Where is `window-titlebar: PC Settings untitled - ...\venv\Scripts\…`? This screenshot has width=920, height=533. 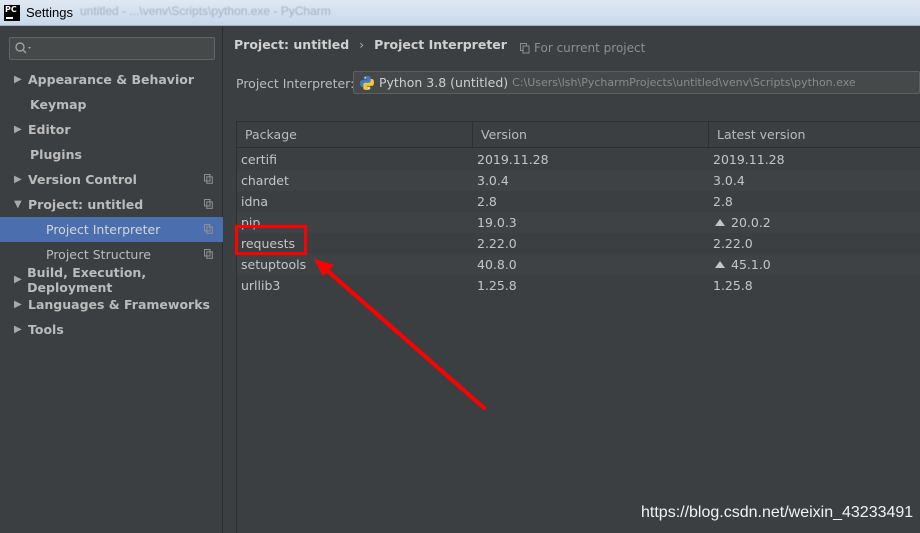 window-titlebar: PC Settings untitled - ...\venv\Scripts\… is located at coordinates (460, 13).